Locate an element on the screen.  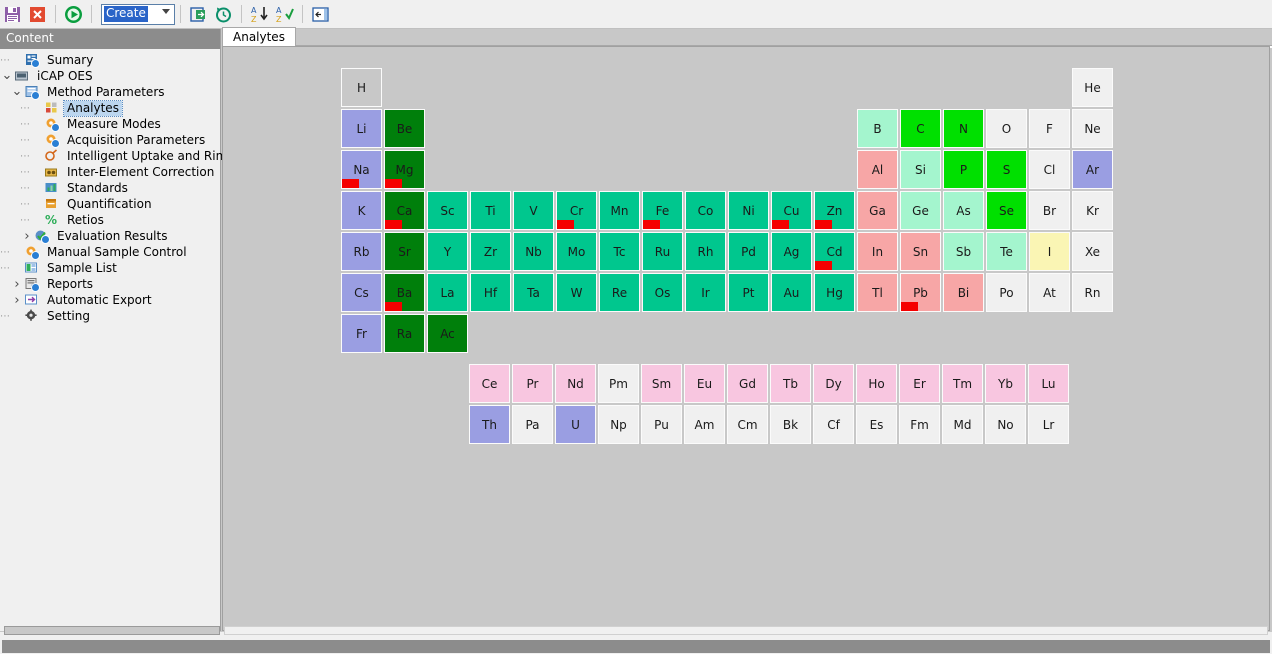
element-cell-mg: Mg is located at coordinates (404, 169).